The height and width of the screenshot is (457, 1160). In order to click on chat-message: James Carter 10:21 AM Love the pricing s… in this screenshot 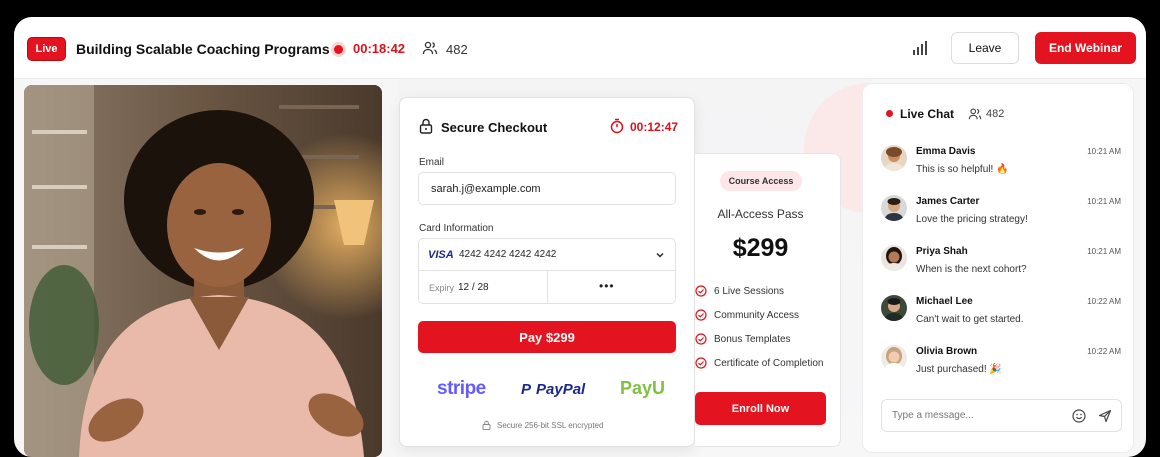, I will do `click(1001, 212)`.